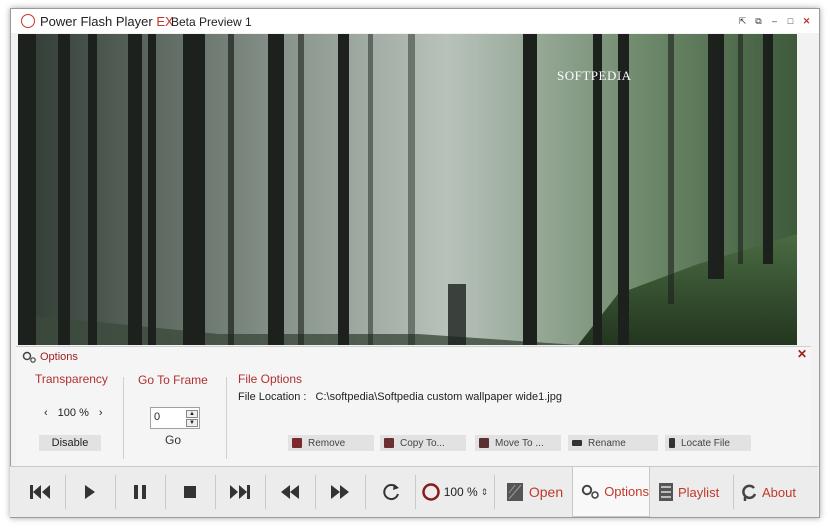 Image resolution: width=831 pixels, height=530 pixels. I want to click on transparency-value: 100 %, so click(73, 413).